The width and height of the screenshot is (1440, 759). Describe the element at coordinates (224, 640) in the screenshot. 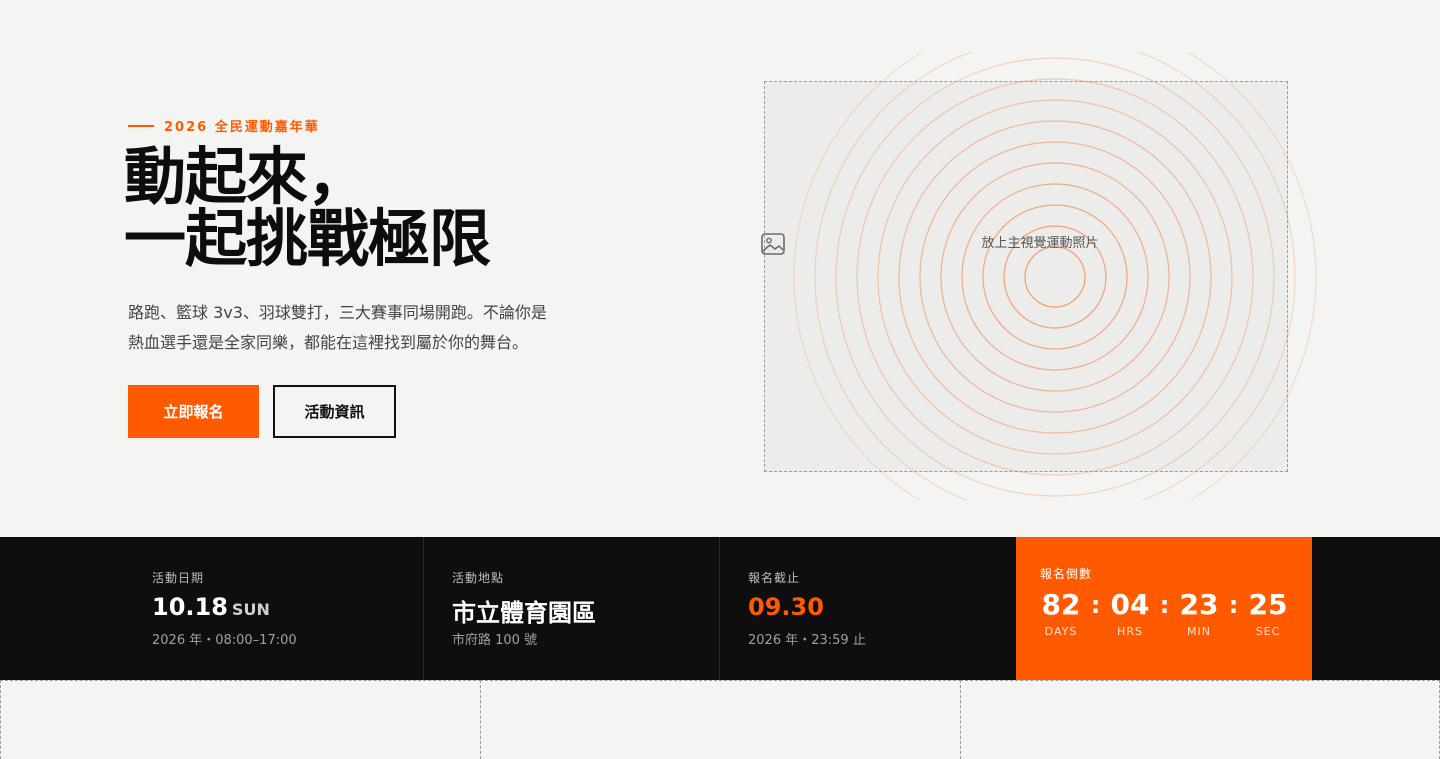

I see `event-date-detail: 2026 年・08:00–17:00` at that location.